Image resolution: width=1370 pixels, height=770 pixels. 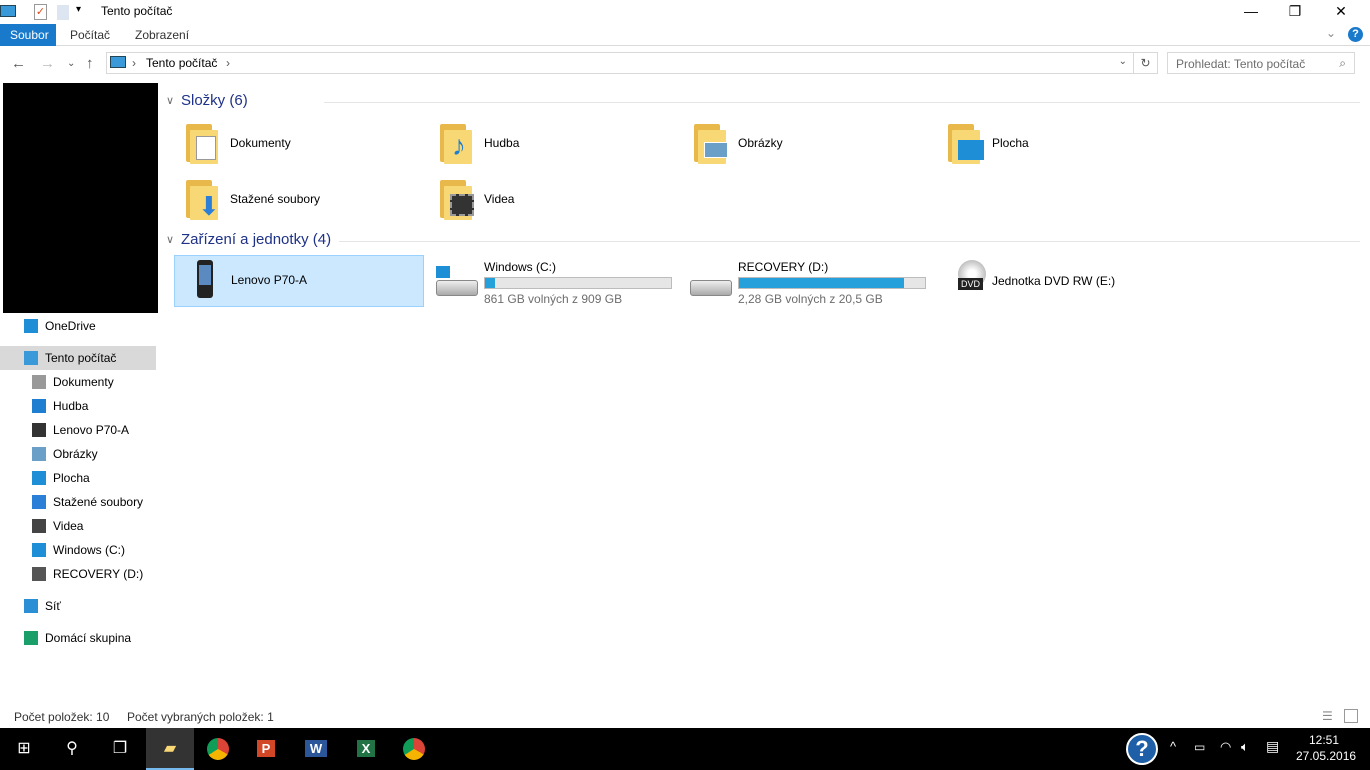 What do you see at coordinates (90, 35) in the screenshot?
I see `tab-pocitac: Počítač` at bounding box center [90, 35].